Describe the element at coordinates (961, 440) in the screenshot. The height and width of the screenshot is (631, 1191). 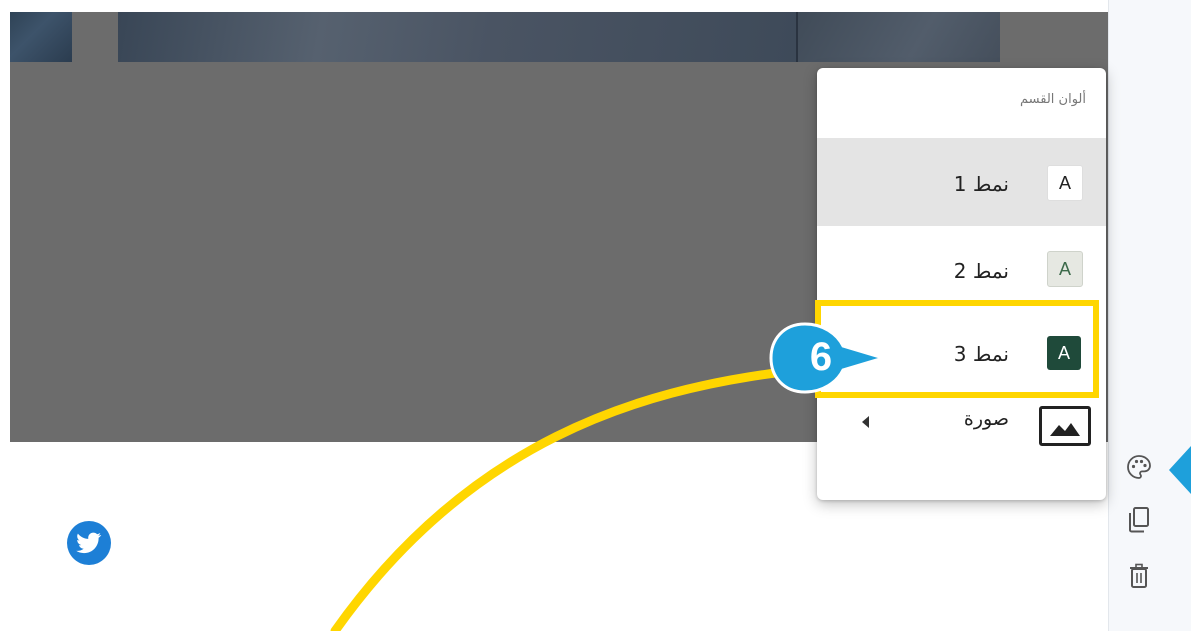
I see `menu-item-image: صورة` at that location.